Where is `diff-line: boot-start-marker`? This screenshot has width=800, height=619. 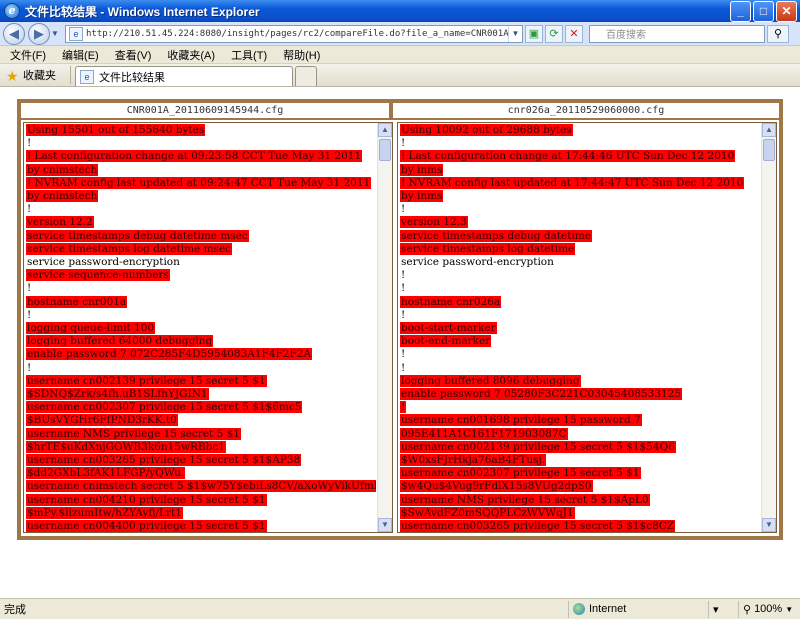 diff-line: boot-start-marker is located at coordinates (580, 328).